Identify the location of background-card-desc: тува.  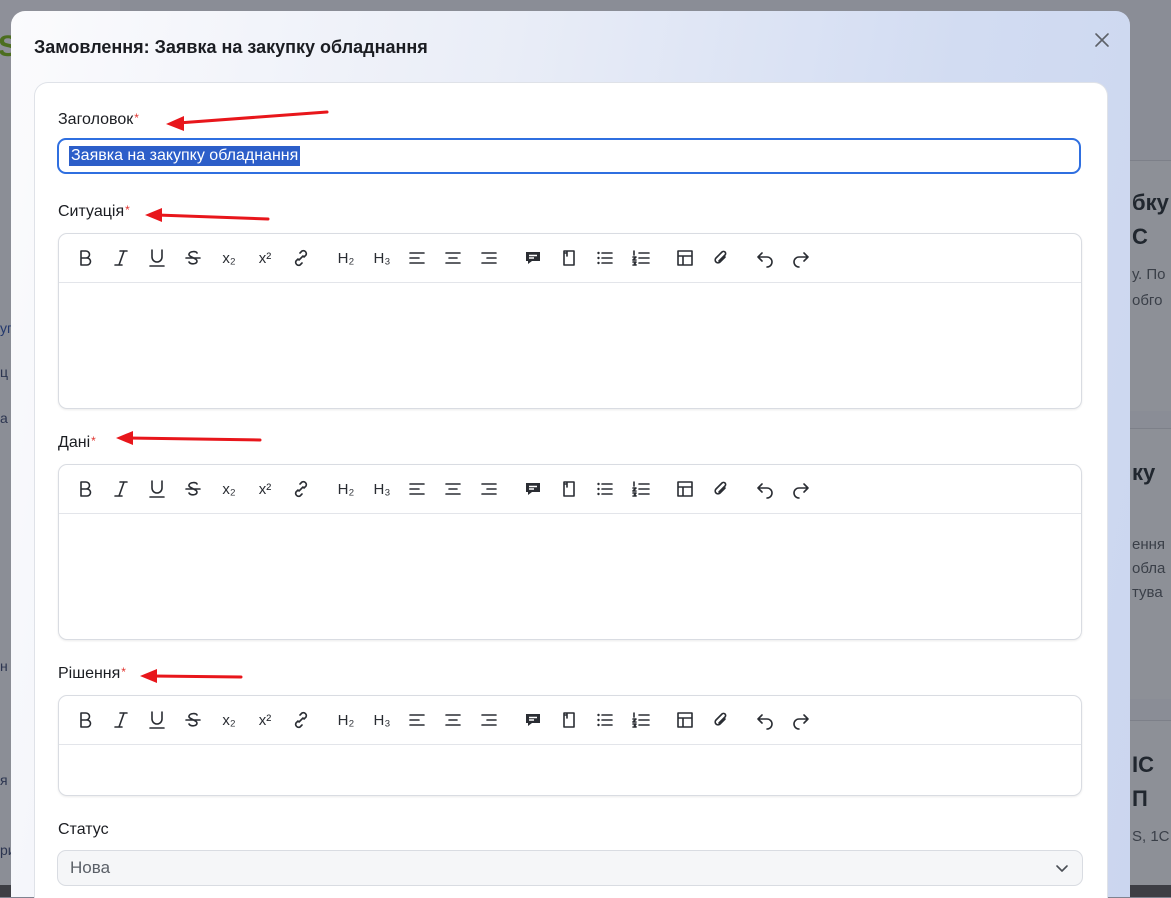
(1147, 592).